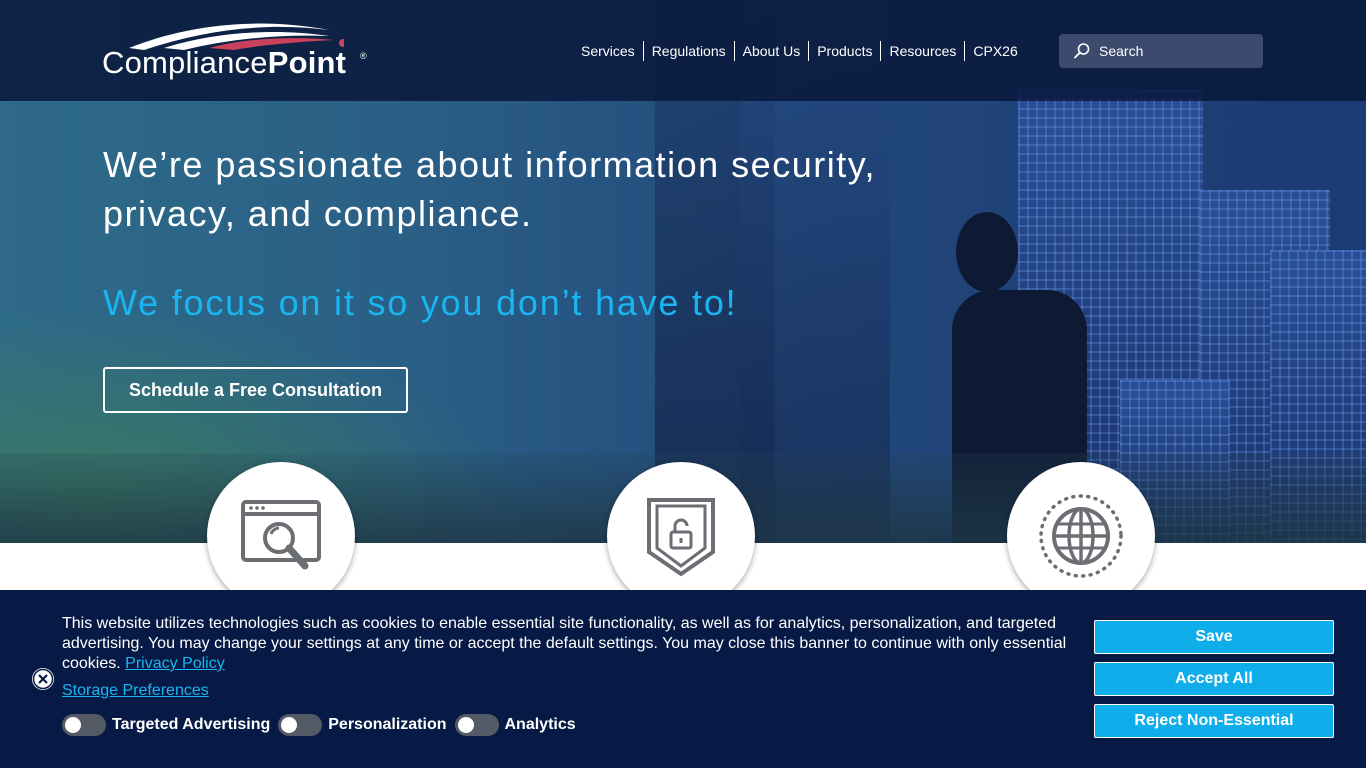 The image size is (1366, 768). What do you see at coordinates (922, 51) in the screenshot?
I see `nav-item-resources: Resources` at bounding box center [922, 51].